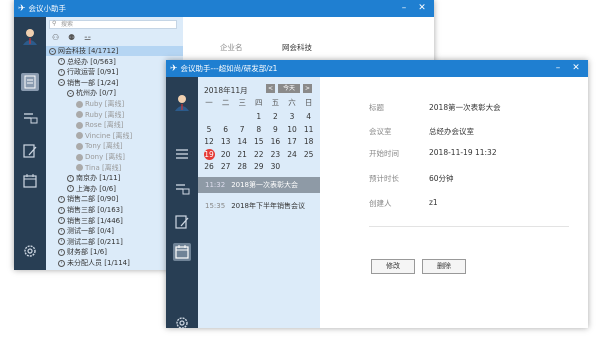 This screenshot has height=340, width=600. Describe the element at coordinates (83, 178) in the screenshot. I see `tree-node-row: › 南京办 [1/11]` at that location.